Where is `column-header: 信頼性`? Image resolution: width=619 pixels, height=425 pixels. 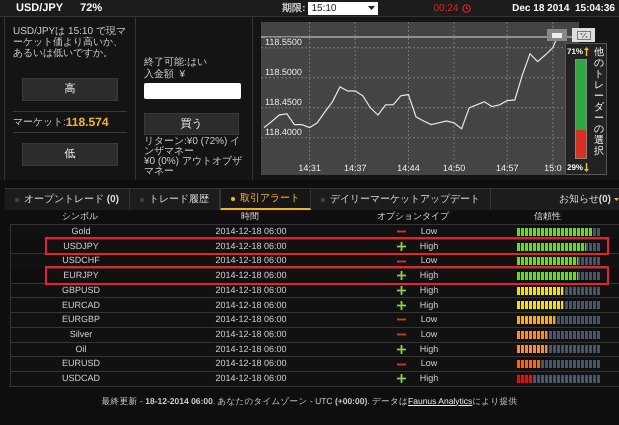
column-header: 信頼性 is located at coordinates (547, 217).